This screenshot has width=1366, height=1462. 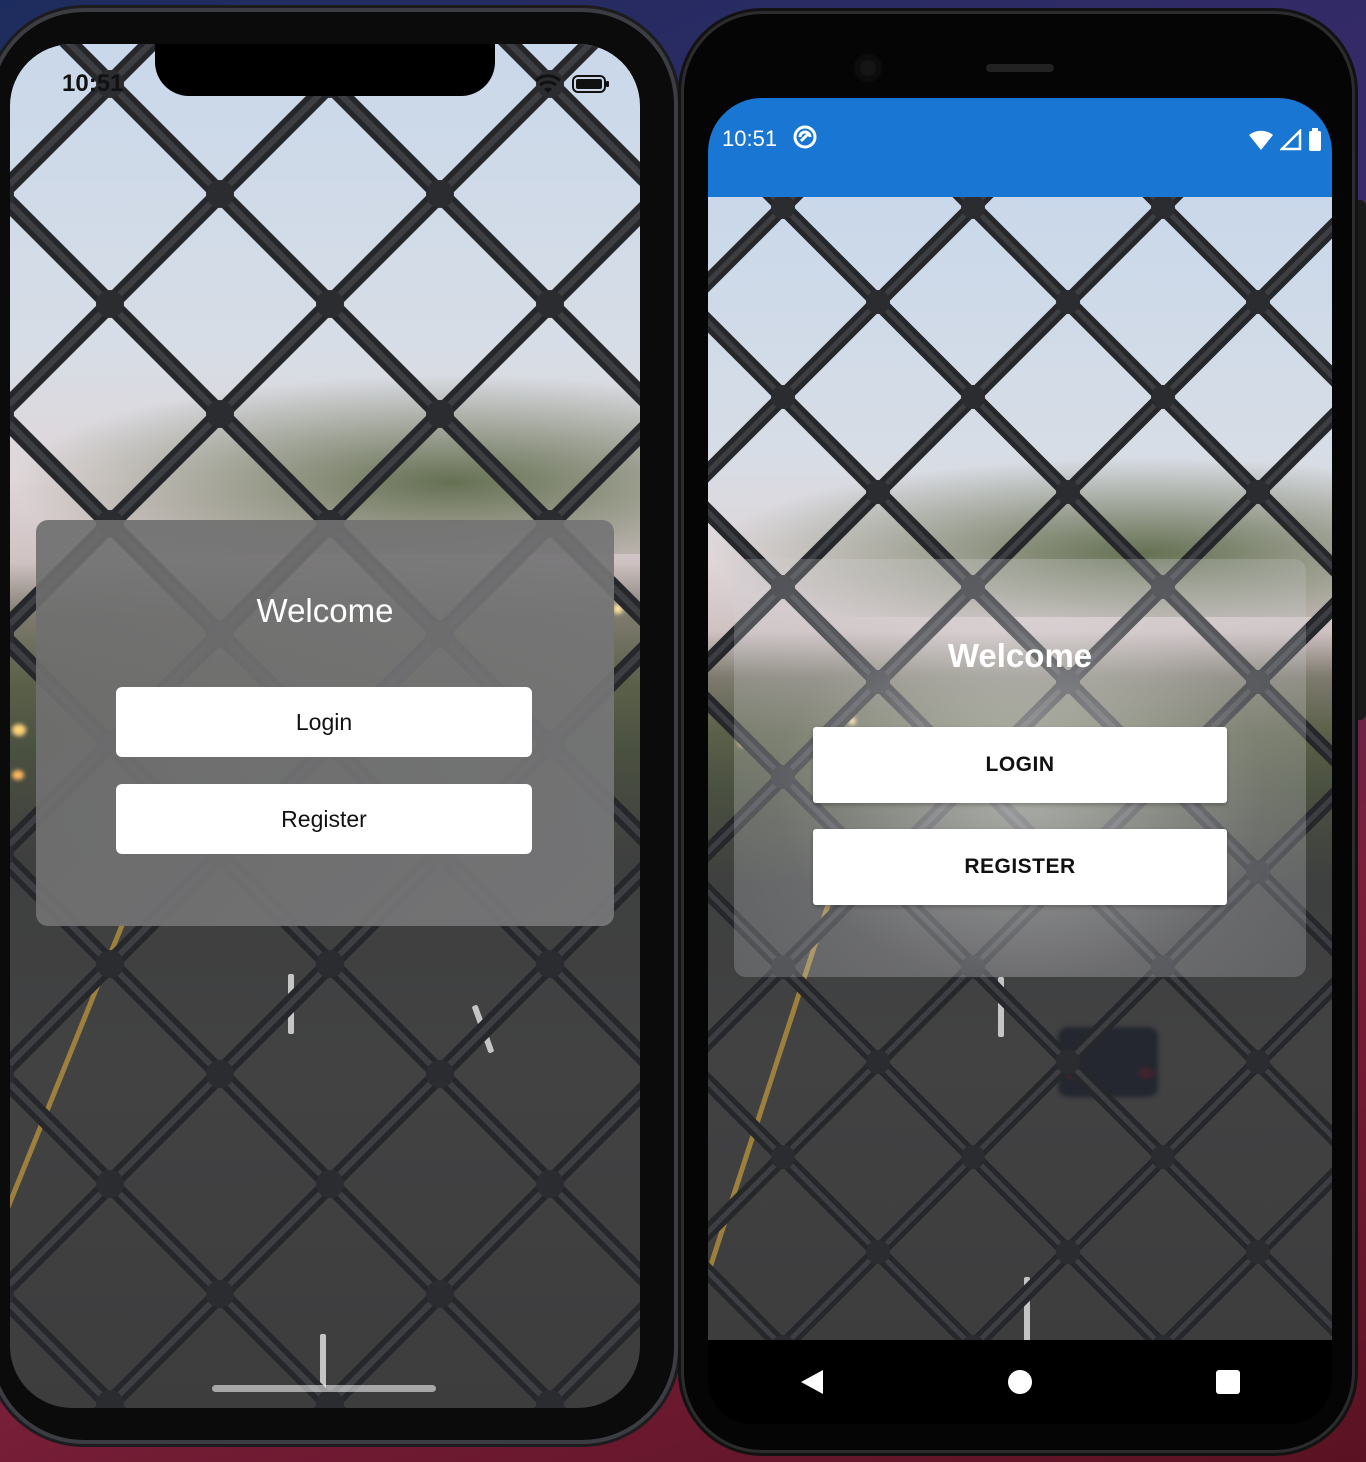 I want to click on register-button: REGISTER, so click(x=1020, y=867).